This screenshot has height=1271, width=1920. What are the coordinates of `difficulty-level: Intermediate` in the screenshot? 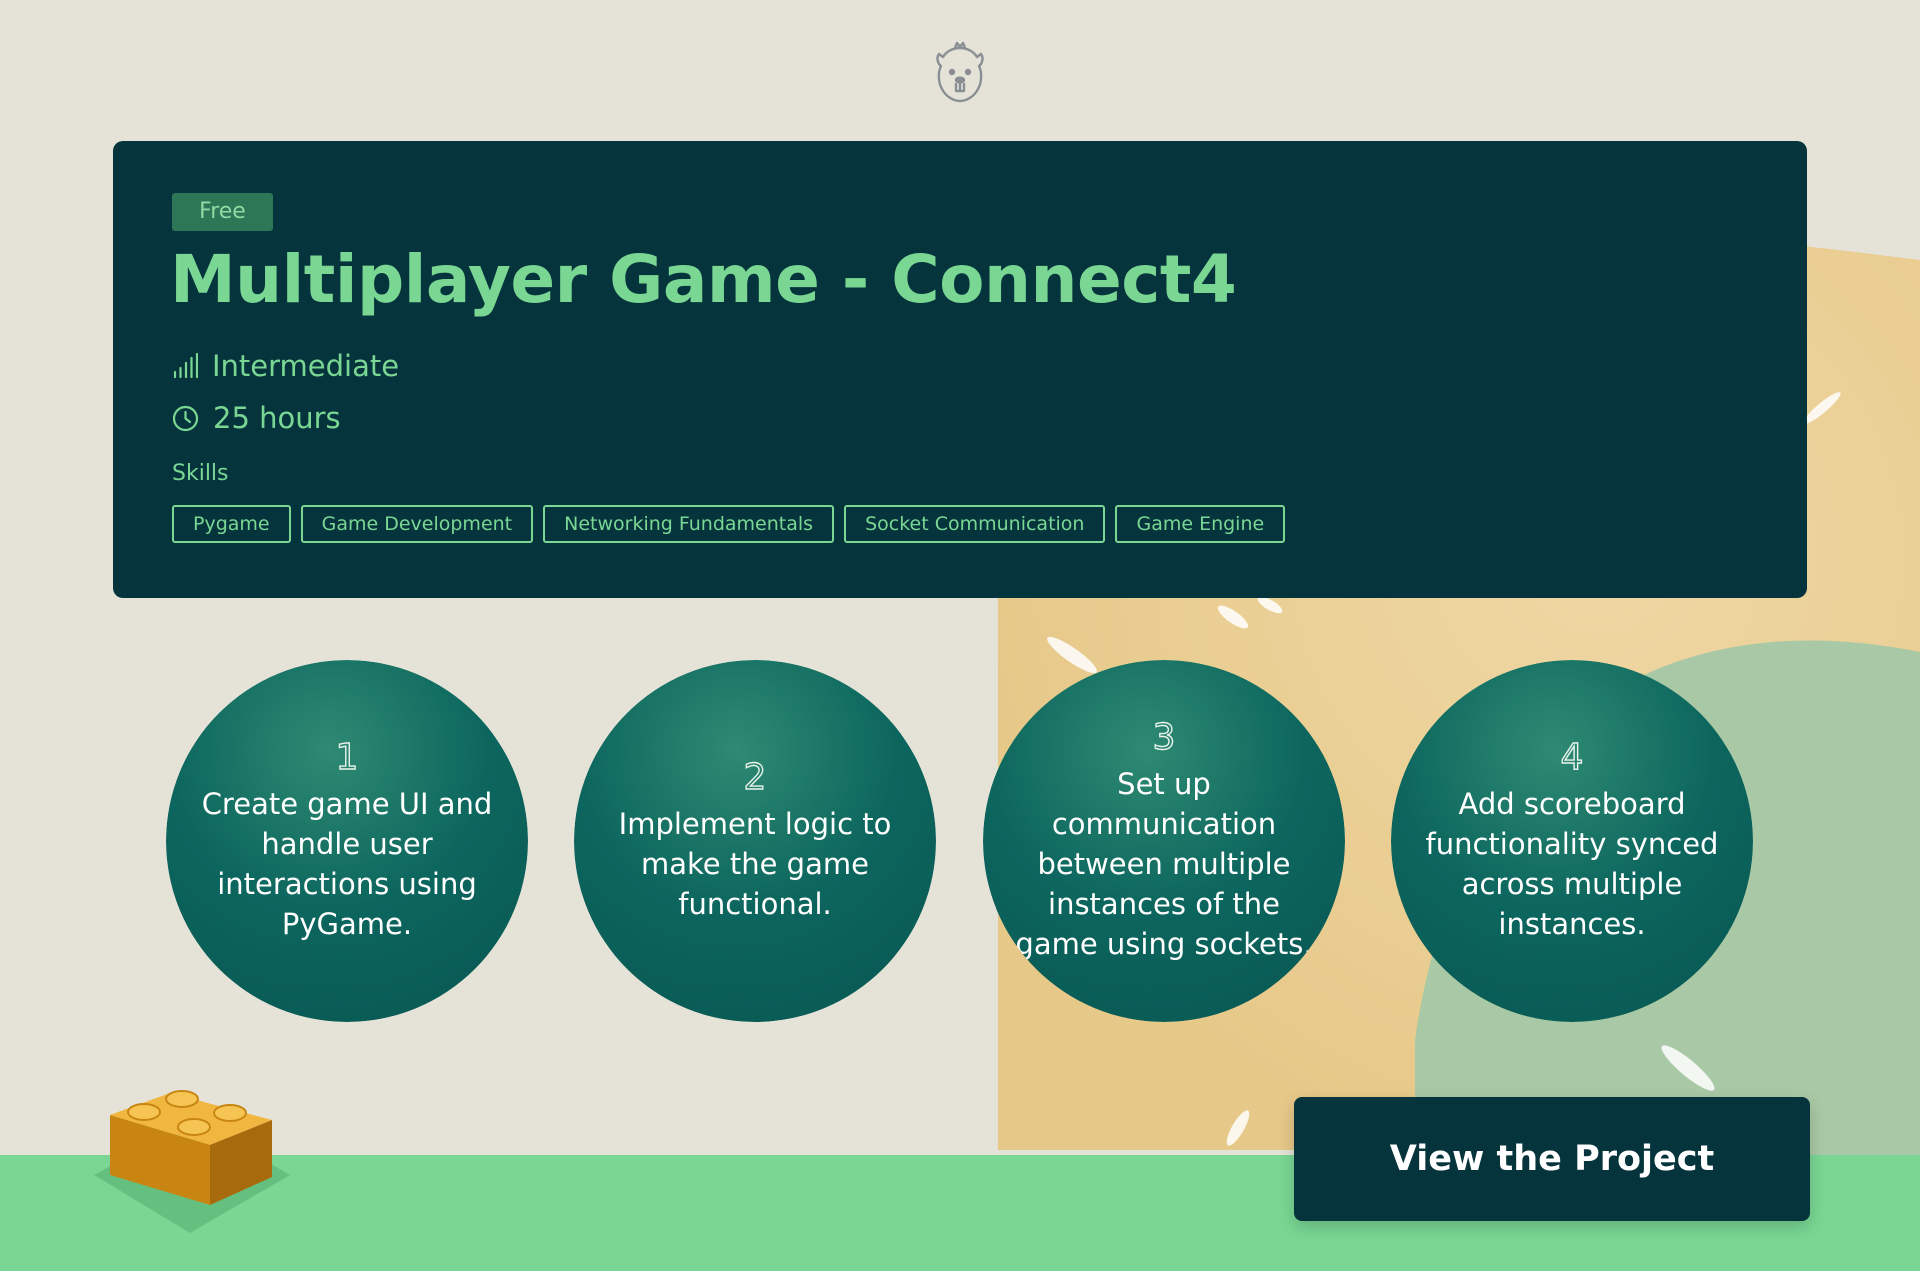 It's located at (285, 366).